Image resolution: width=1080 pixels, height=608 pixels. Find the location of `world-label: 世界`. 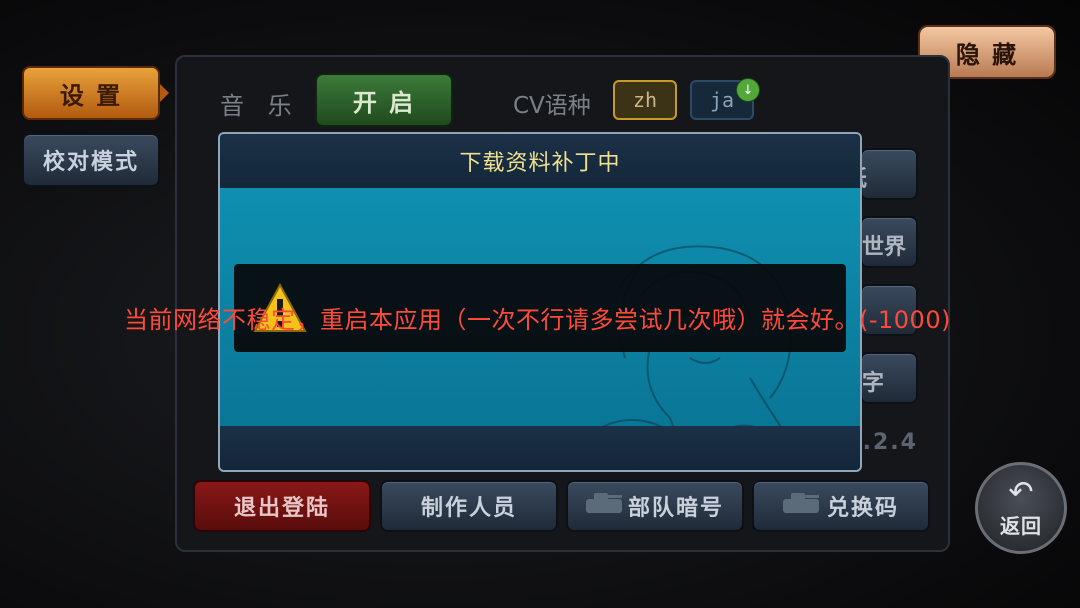

world-label: 世界 is located at coordinates (884, 247).